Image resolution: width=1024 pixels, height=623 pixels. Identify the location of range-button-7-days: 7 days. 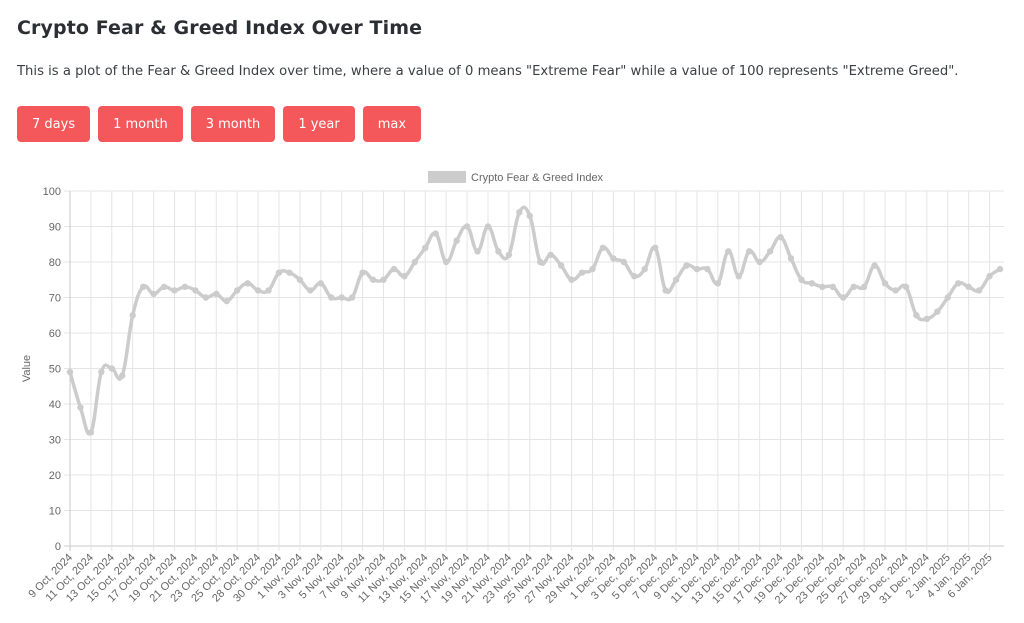
(54, 124).